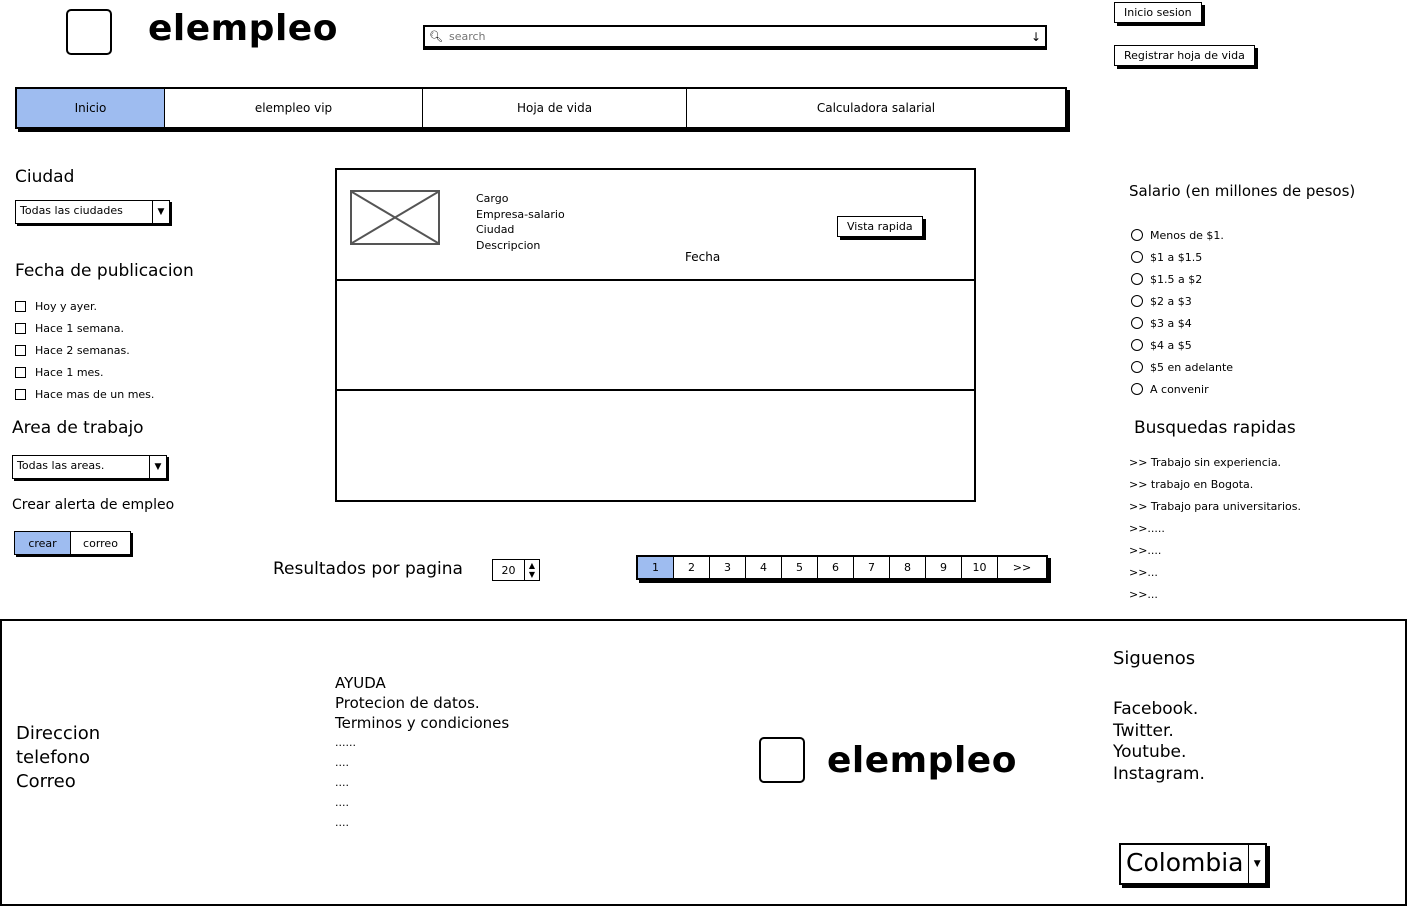 The image size is (1408, 907). Describe the element at coordinates (1182, 389) in the screenshot. I see `salary-option: A convenir` at that location.